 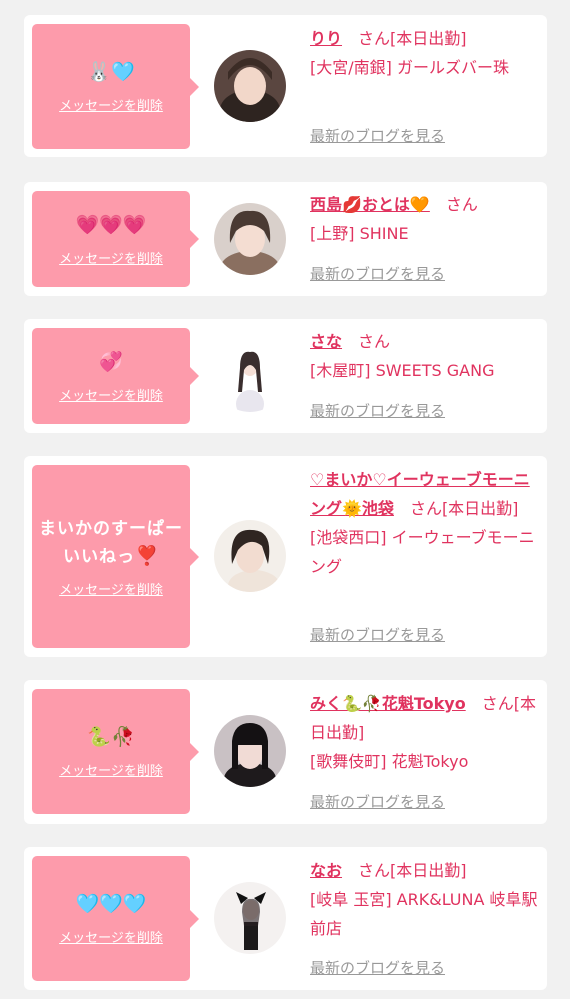 What do you see at coordinates (111, 542) in the screenshot?
I see `message-text: まいかのすーぱーいいねっ❣️` at bounding box center [111, 542].